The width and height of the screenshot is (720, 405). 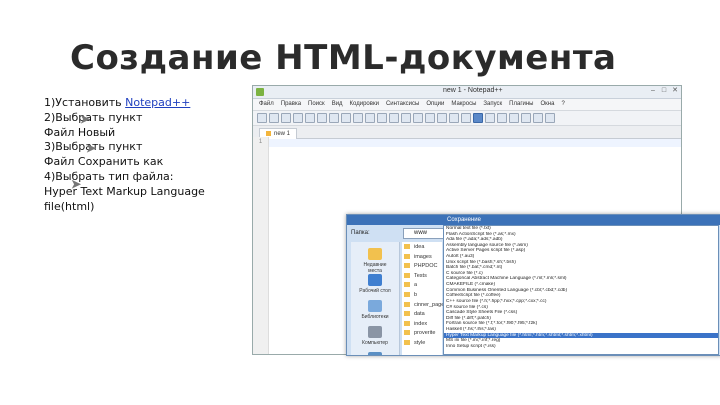 I want to click on file-item: proverite, so click(x=419, y=333).